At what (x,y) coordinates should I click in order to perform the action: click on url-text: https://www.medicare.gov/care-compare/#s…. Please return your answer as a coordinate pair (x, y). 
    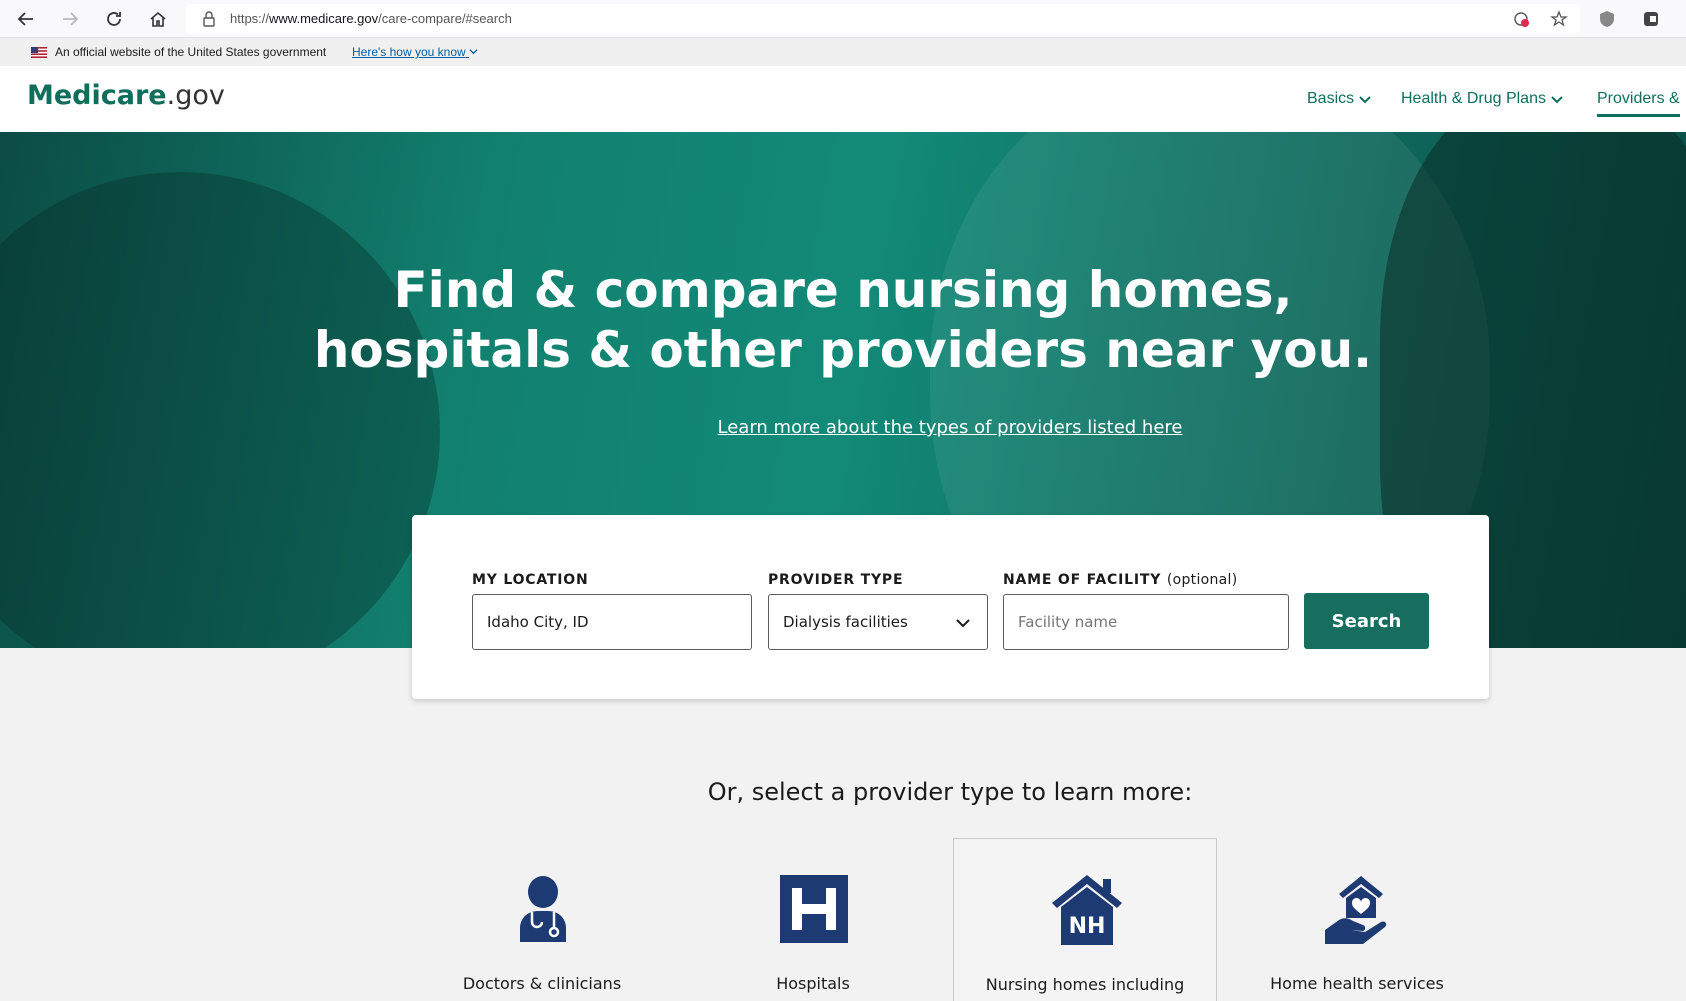
    Looking at the image, I should click on (371, 18).